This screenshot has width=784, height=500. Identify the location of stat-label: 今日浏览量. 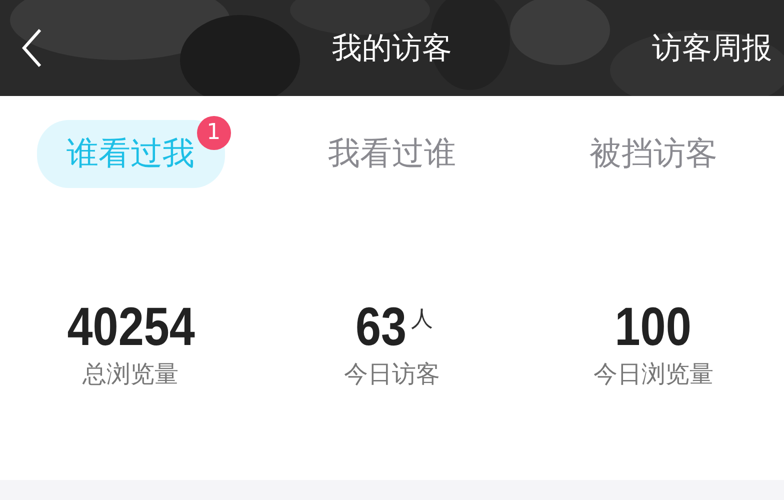
(653, 374).